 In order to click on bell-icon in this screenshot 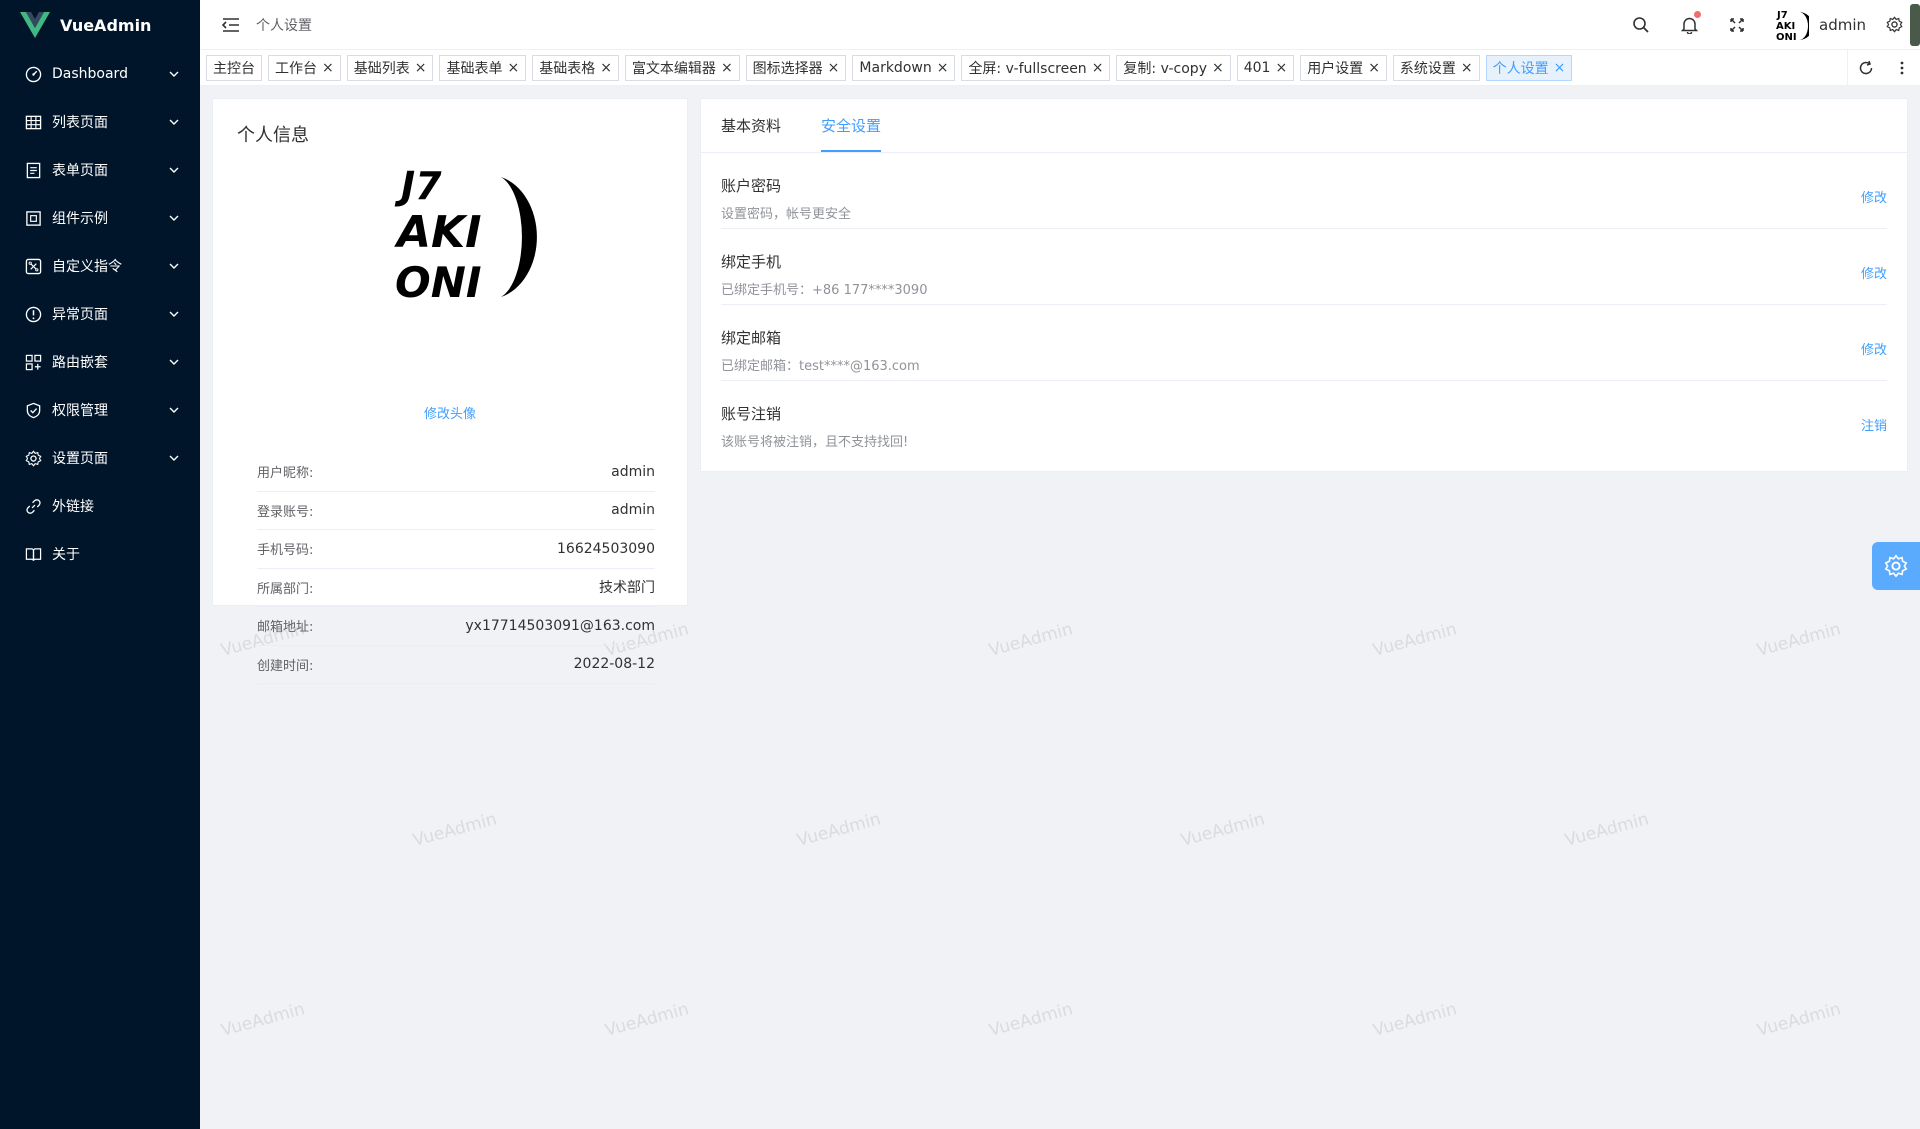, I will do `click(1690, 23)`.